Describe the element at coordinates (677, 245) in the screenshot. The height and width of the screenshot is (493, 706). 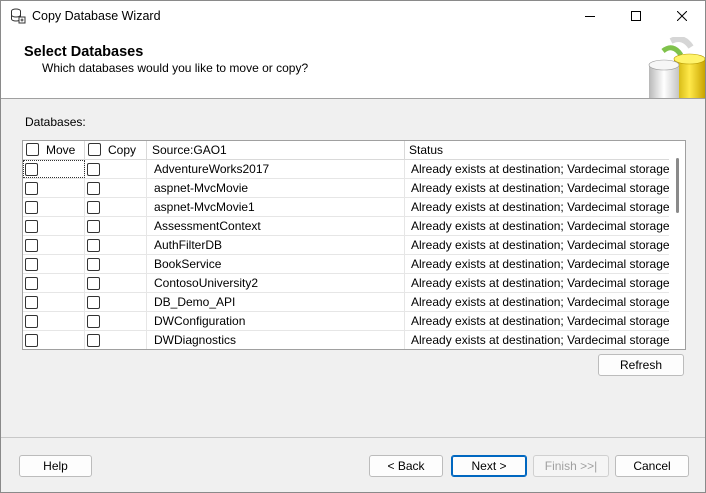
I see `vertical-scrollbar` at that location.